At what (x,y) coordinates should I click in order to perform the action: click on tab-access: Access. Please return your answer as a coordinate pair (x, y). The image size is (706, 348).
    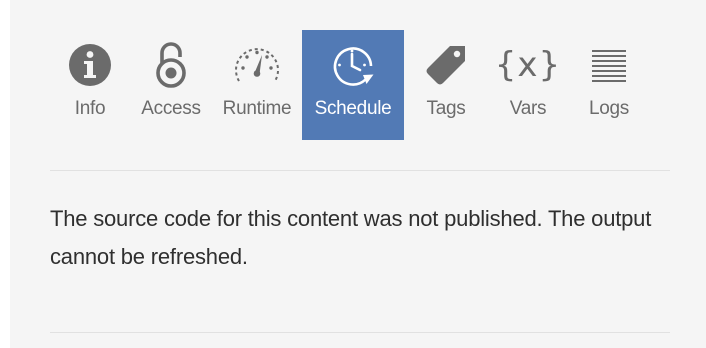
    Looking at the image, I should click on (171, 85).